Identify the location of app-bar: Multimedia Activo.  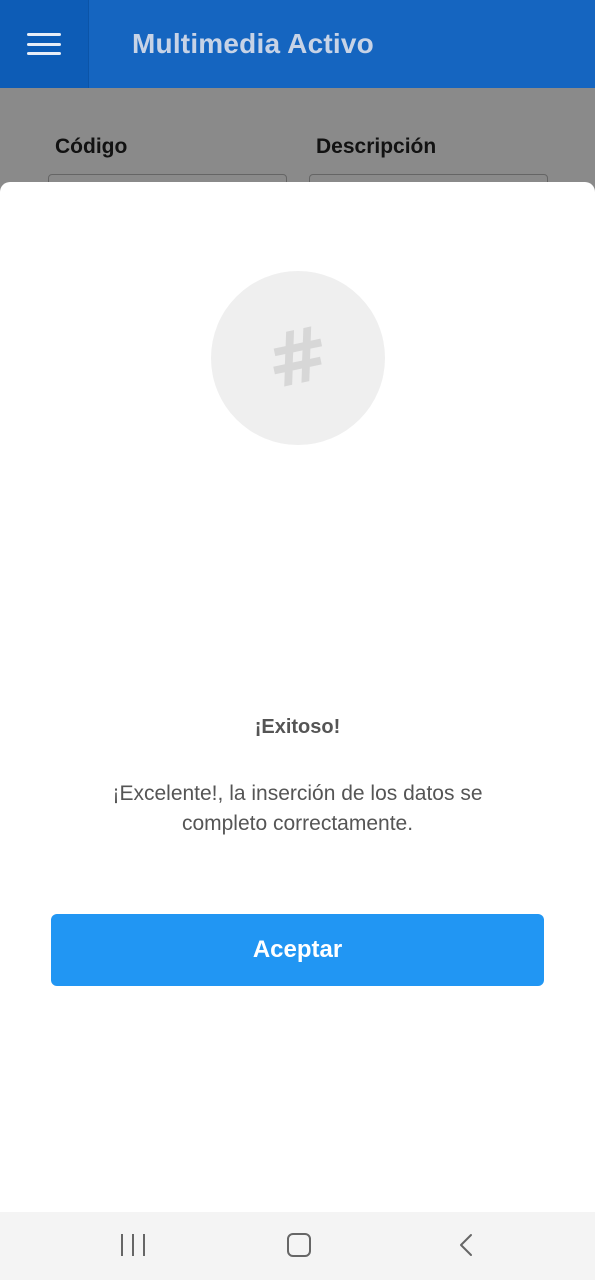
(297, 44).